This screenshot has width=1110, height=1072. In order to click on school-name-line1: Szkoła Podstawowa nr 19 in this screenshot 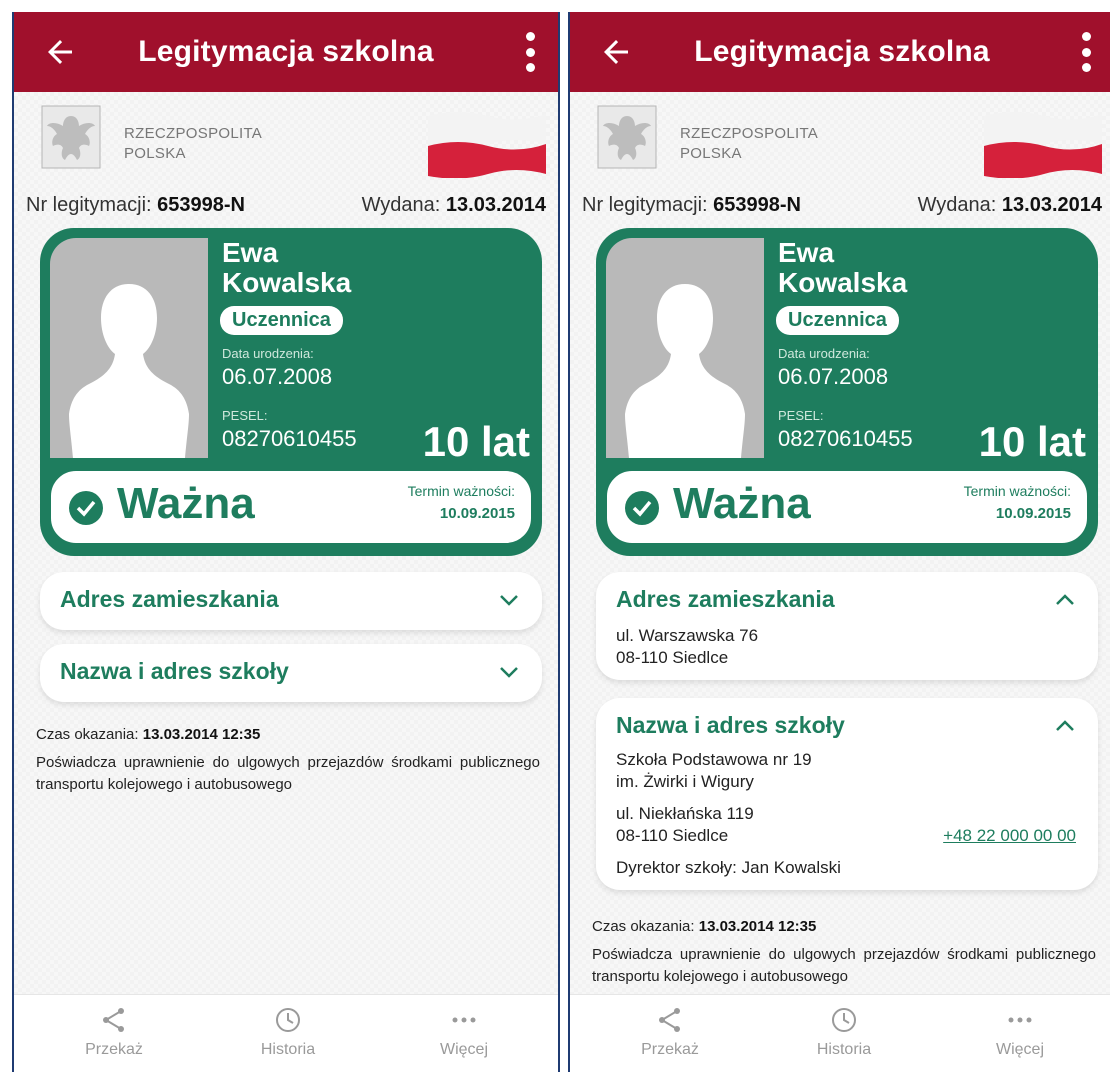, I will do `click(714, 759)`.